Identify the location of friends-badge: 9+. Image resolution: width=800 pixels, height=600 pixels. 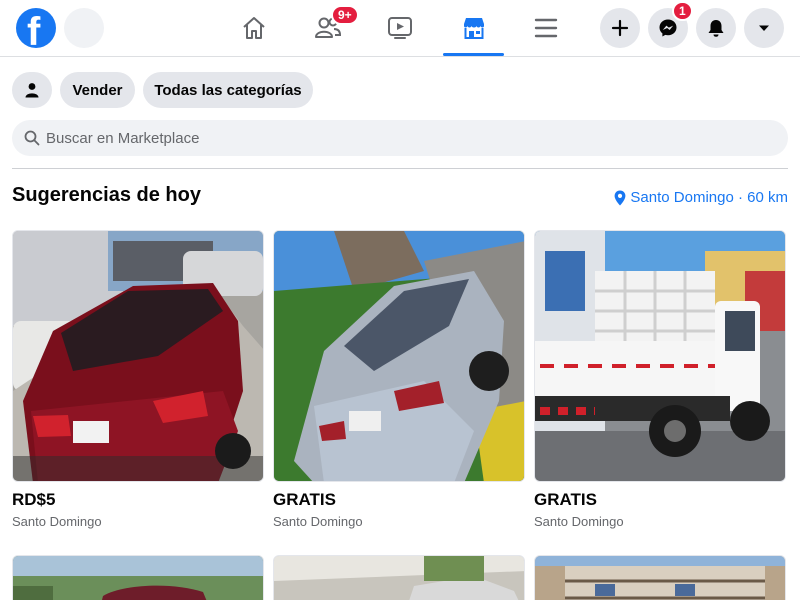
(345, 15).